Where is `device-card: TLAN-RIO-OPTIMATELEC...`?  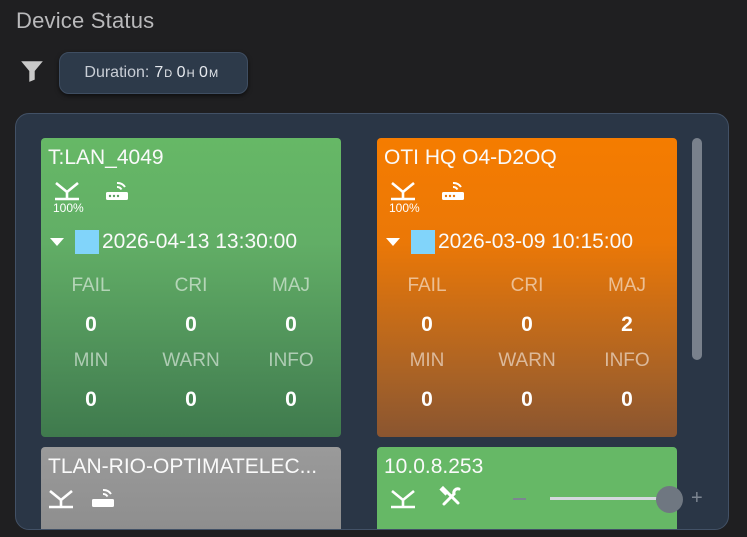 device-card: TLAN-RIO-OPTIMATELEC... is located at coordinates (191, 488).